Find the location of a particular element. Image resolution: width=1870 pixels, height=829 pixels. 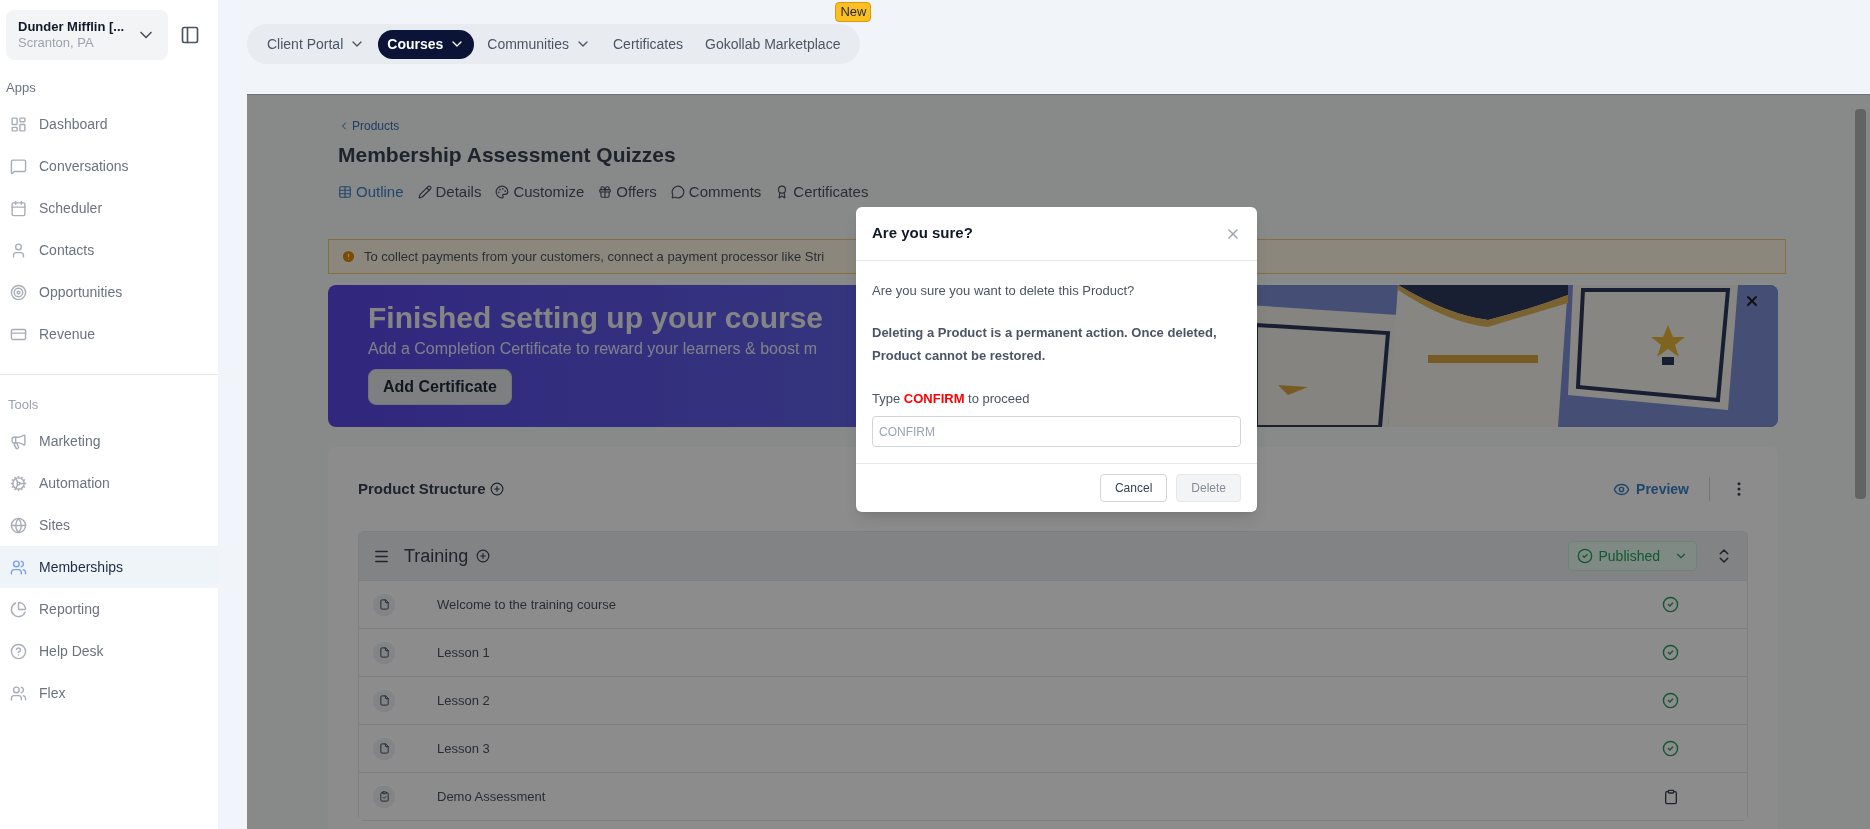

sidebar-item: Help Desk is located at coordinates (109, 651).